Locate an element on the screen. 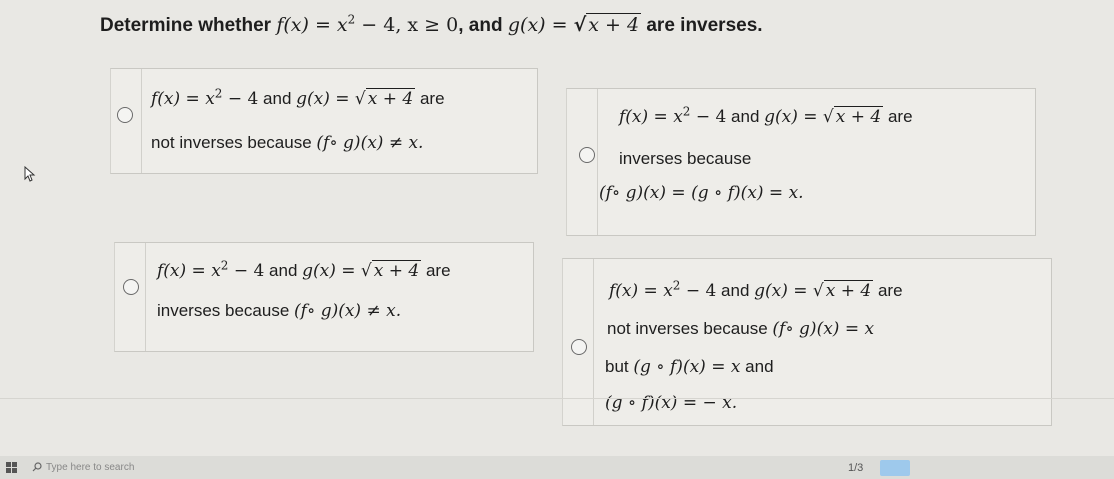  taskbar: Type here to search 1/3 is located at coordinates (557, 467).